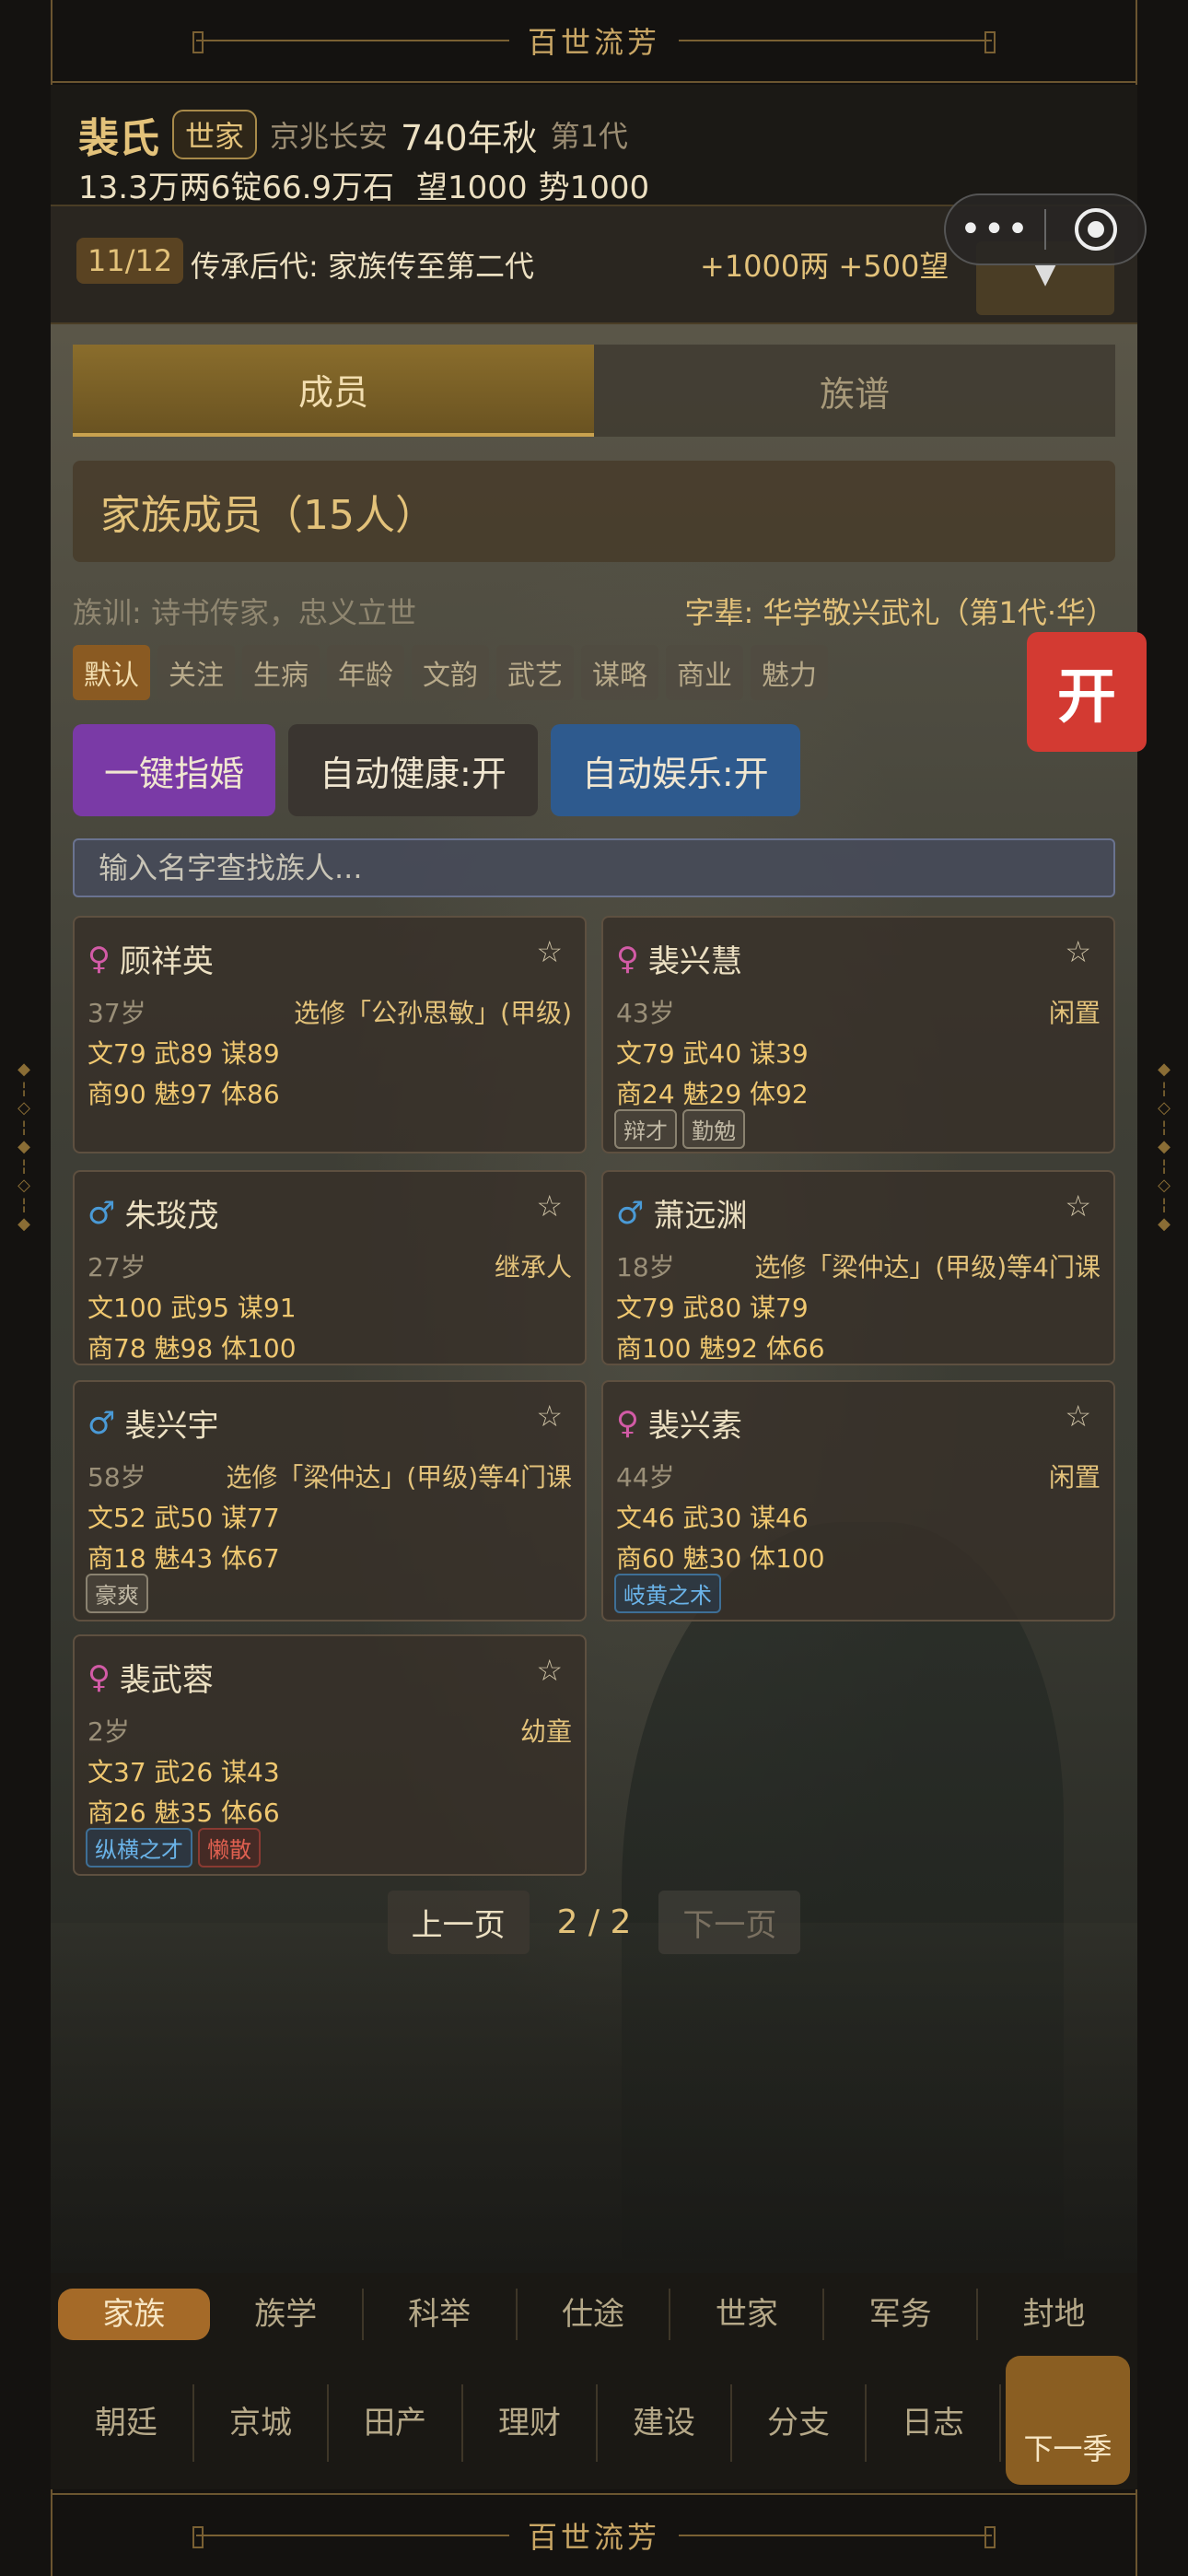 The image size is (1188, 2576). What do you see at coordinates (116, 1477) in the screenshot?
I see `member-age: 58岁` at bounding box center [116, 1477].